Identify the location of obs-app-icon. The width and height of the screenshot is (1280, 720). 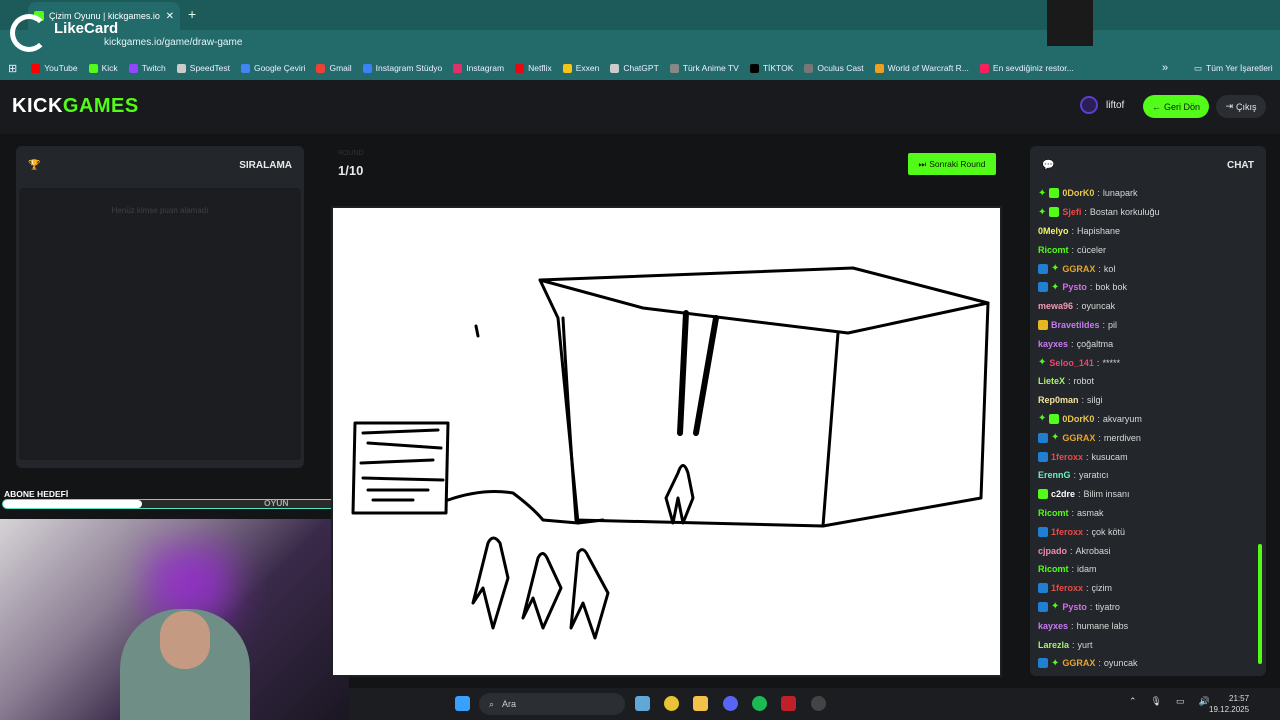
(818, 703).